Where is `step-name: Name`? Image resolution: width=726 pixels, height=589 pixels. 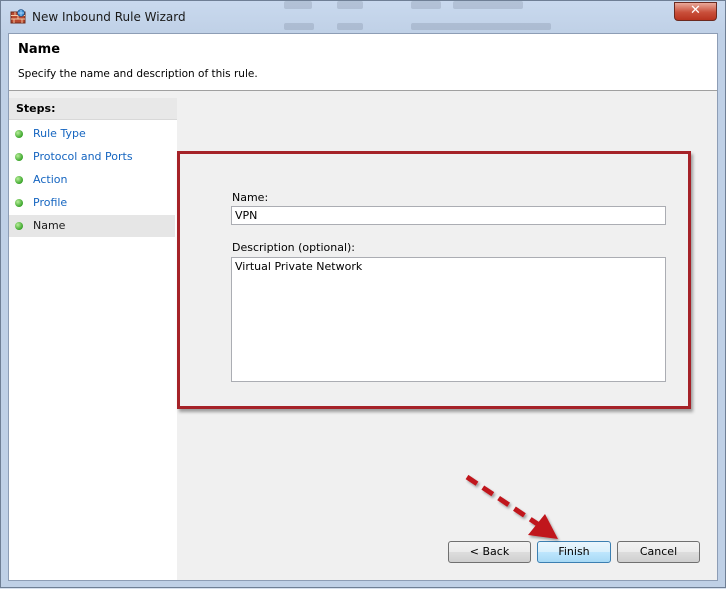 step-name: Name is located at coordinates (92, 226).